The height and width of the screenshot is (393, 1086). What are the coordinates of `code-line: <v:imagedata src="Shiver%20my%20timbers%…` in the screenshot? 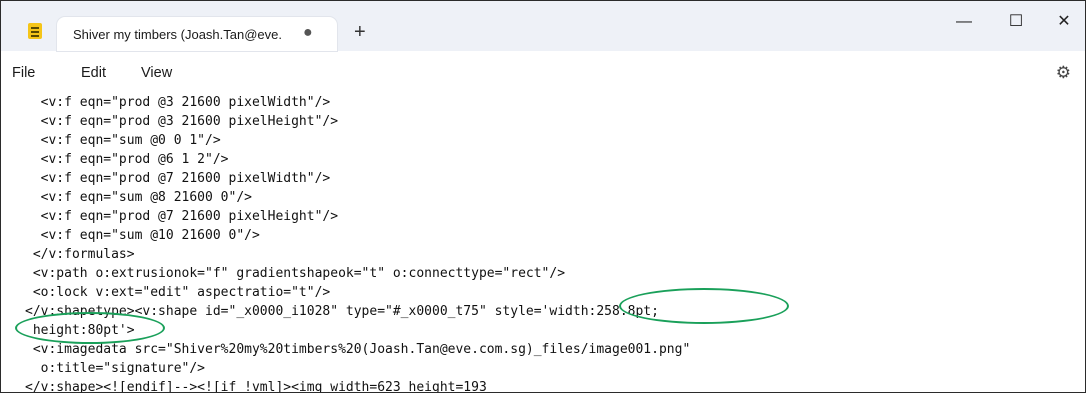 It's located at (358, 349).